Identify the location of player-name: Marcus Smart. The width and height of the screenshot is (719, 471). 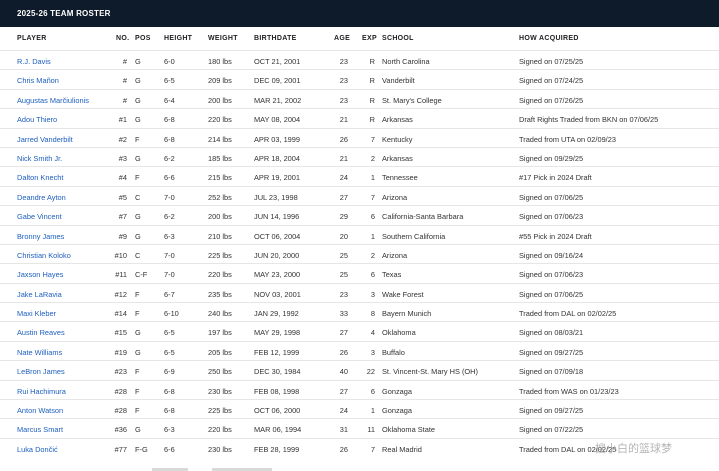
(40, 429).